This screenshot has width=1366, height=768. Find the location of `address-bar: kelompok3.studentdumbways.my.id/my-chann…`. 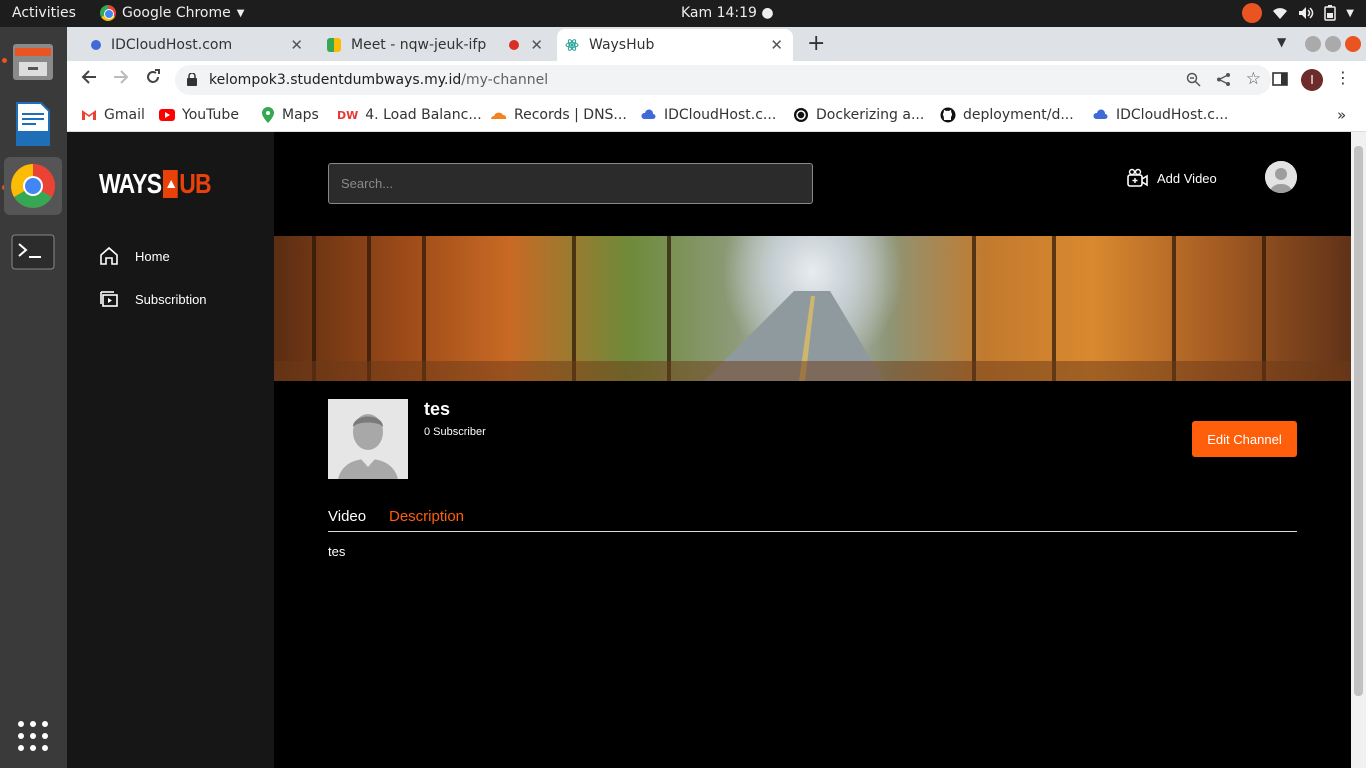

address-bar: kelompok3.studentdumbways.my.id/my-chann… is located at coordinates (723, 80).